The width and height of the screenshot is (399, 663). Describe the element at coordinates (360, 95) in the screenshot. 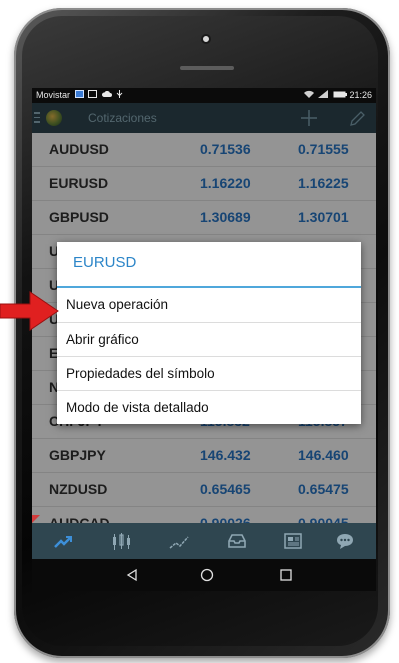

I see `clock: 21:26` at that location.